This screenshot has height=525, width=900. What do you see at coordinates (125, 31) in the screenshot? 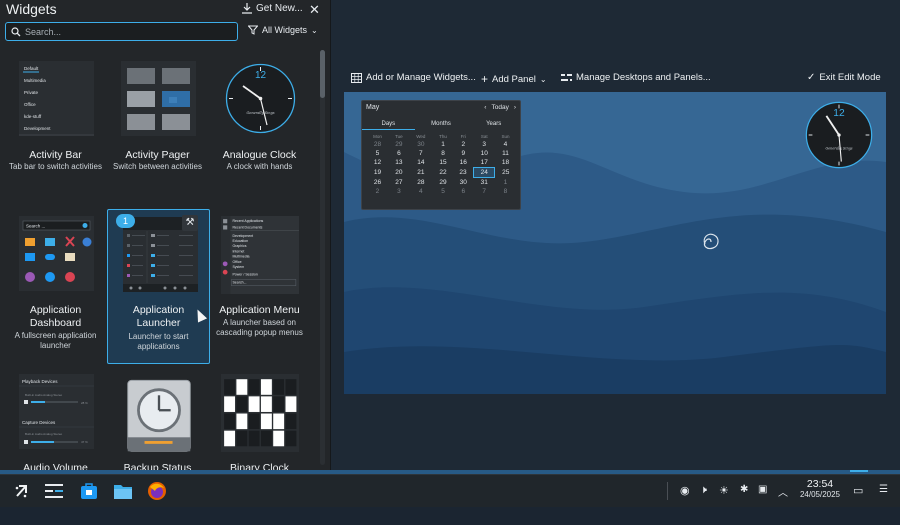
I see `search-input` at bounding box center [125, 31].